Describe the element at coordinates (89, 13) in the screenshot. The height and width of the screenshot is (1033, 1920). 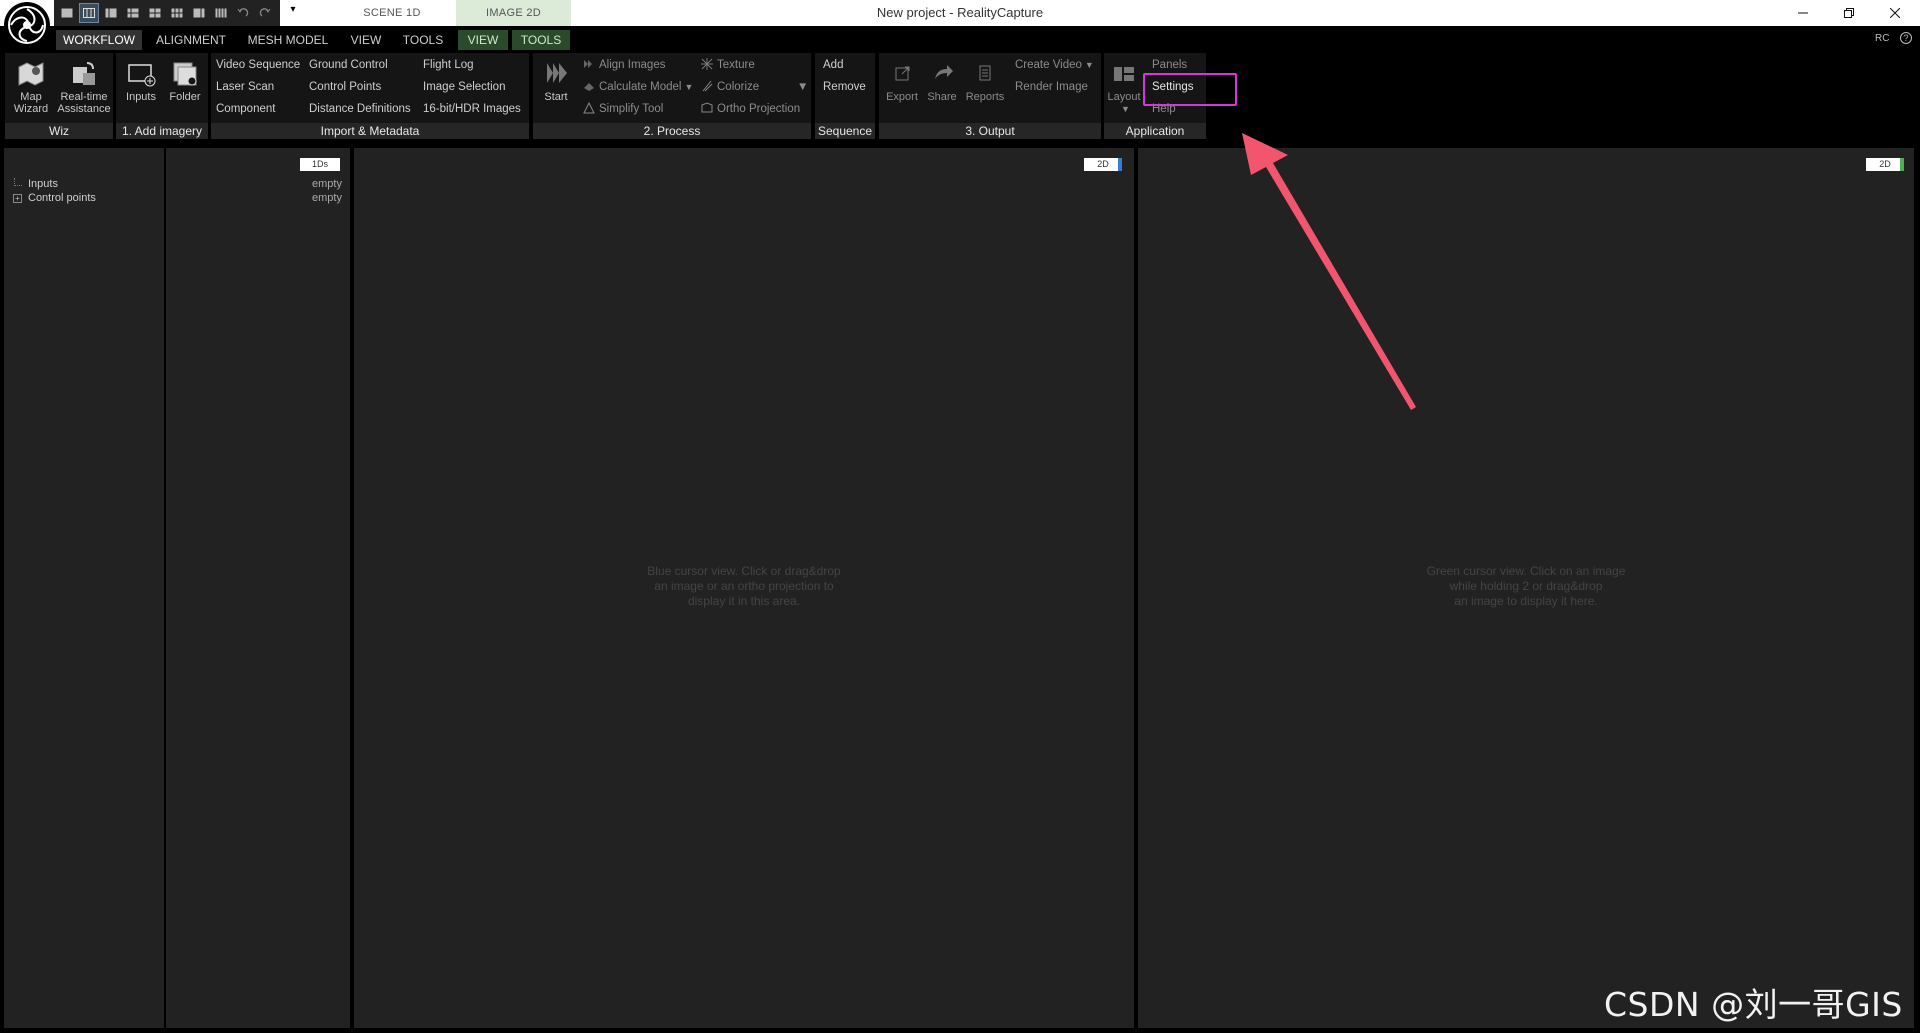
I see `layout-split-icon` at that location.